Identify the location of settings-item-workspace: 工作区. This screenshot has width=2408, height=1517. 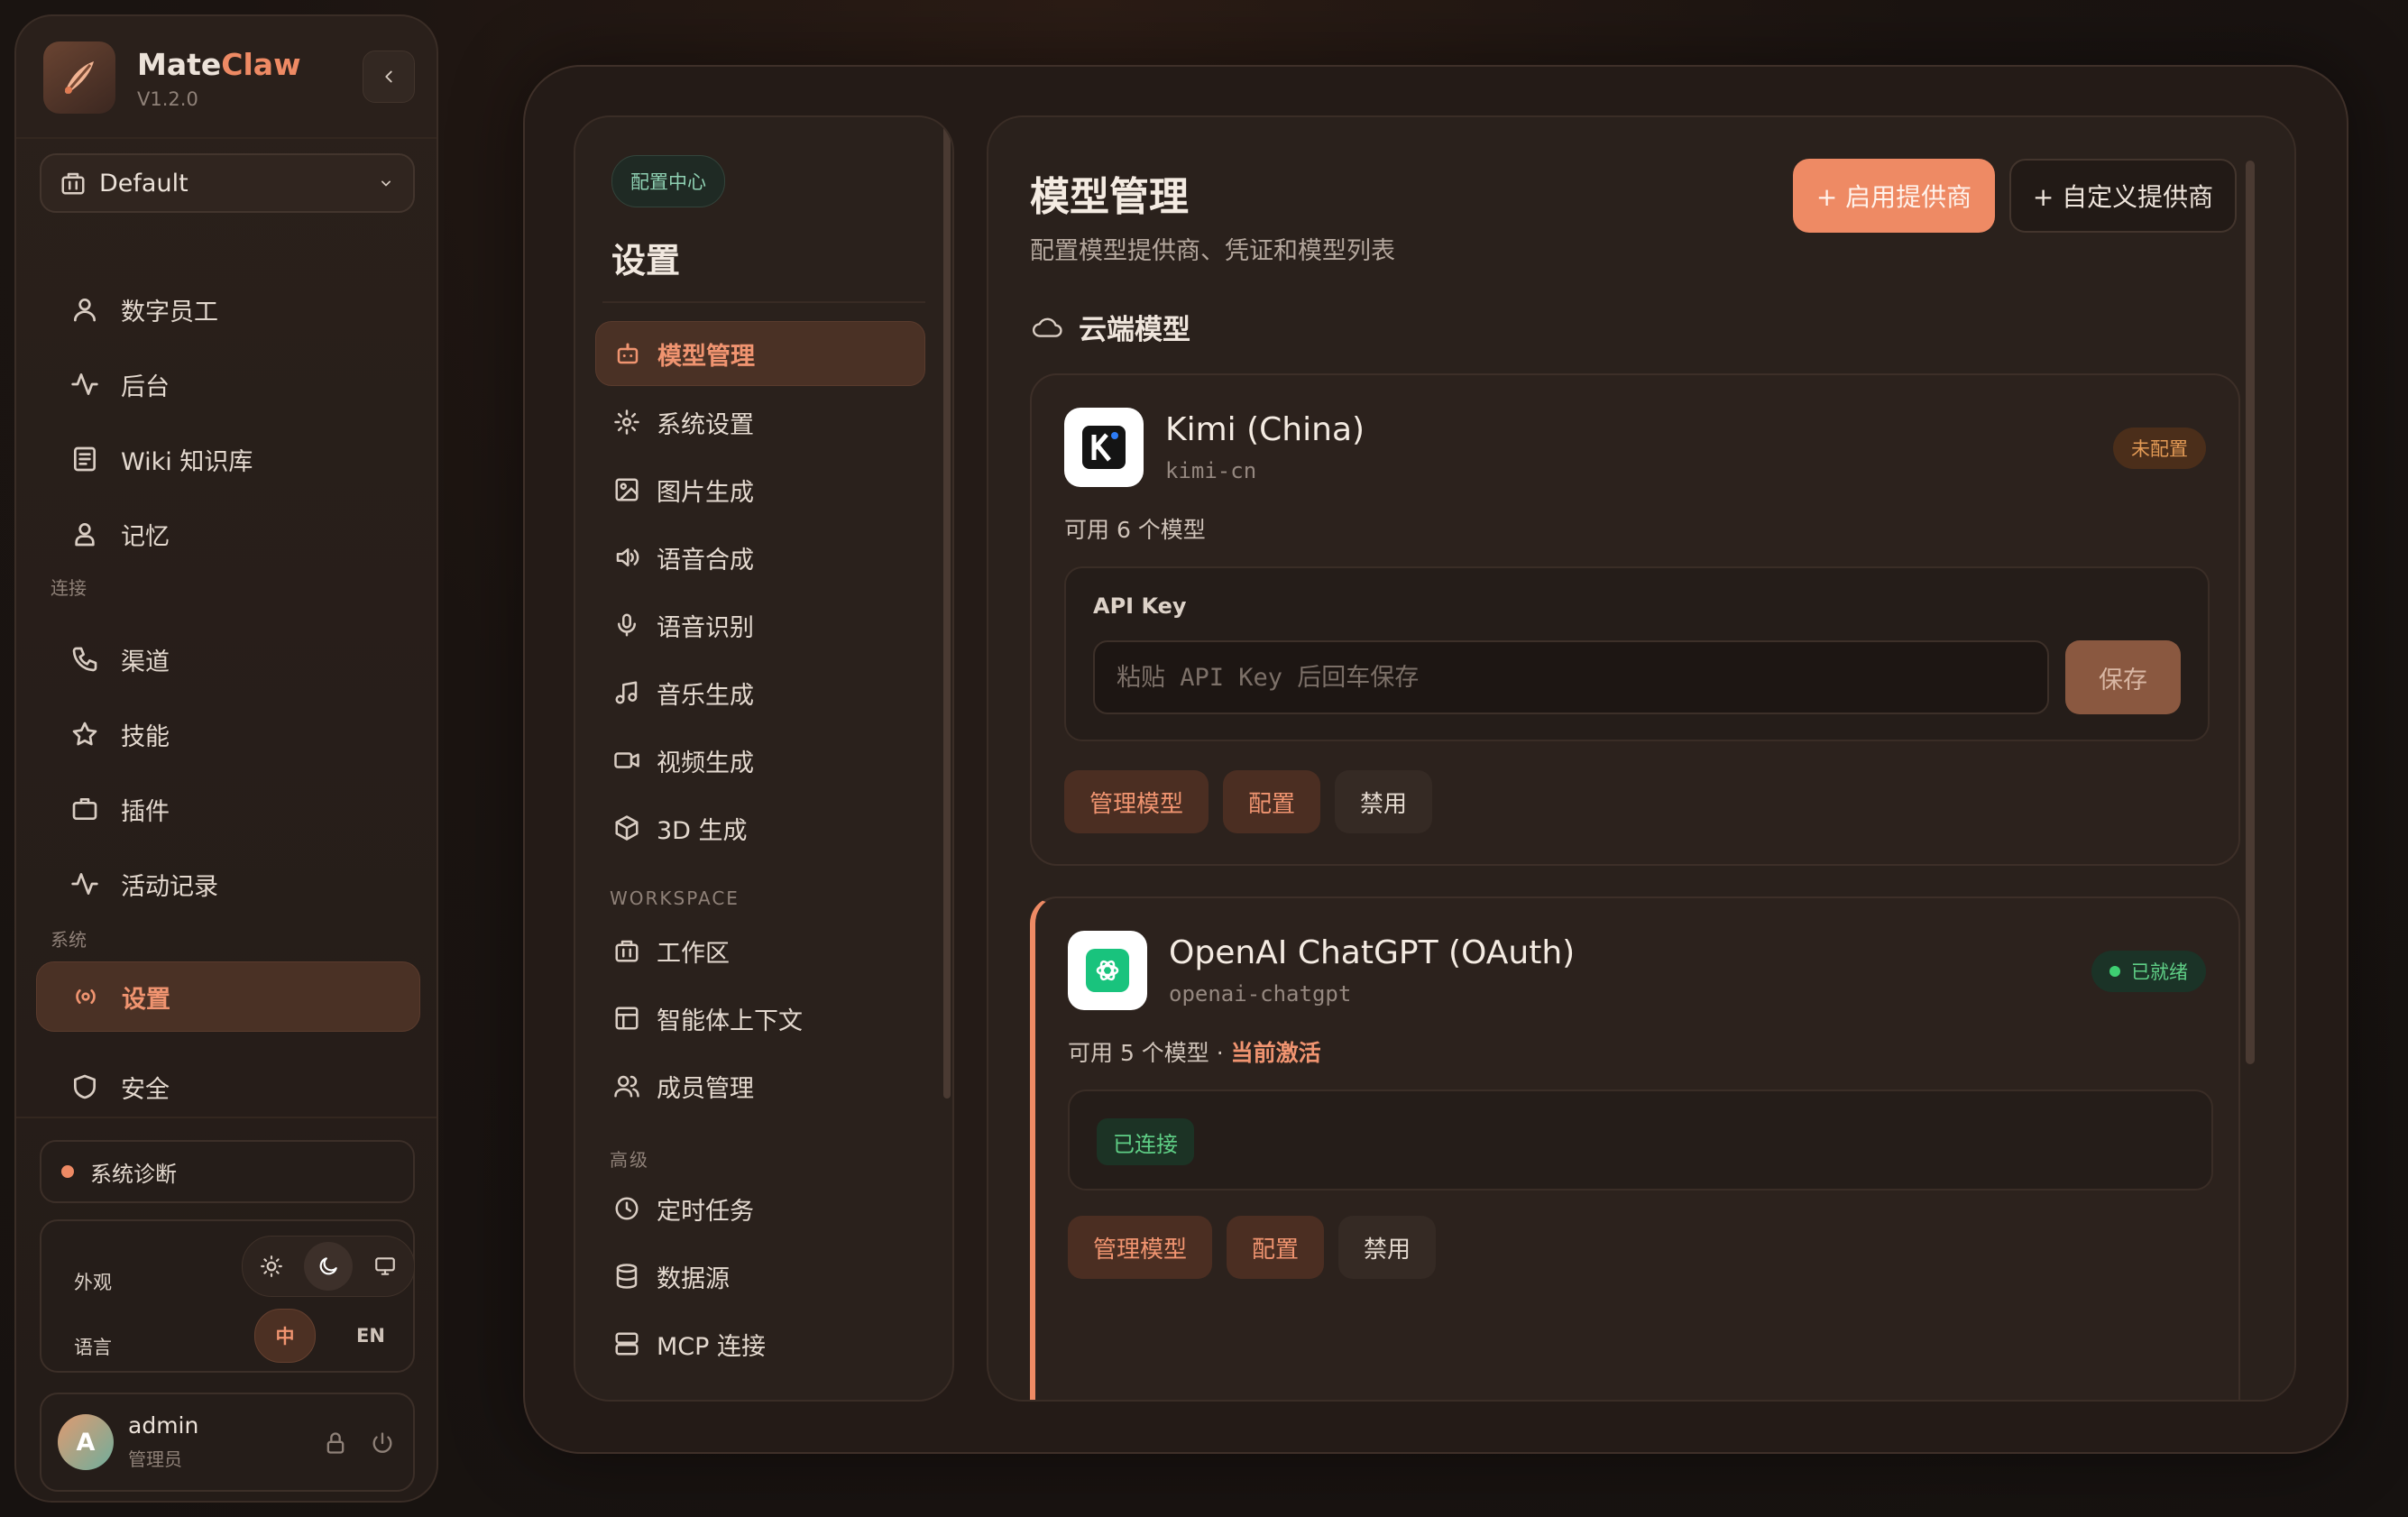
(760, 950).